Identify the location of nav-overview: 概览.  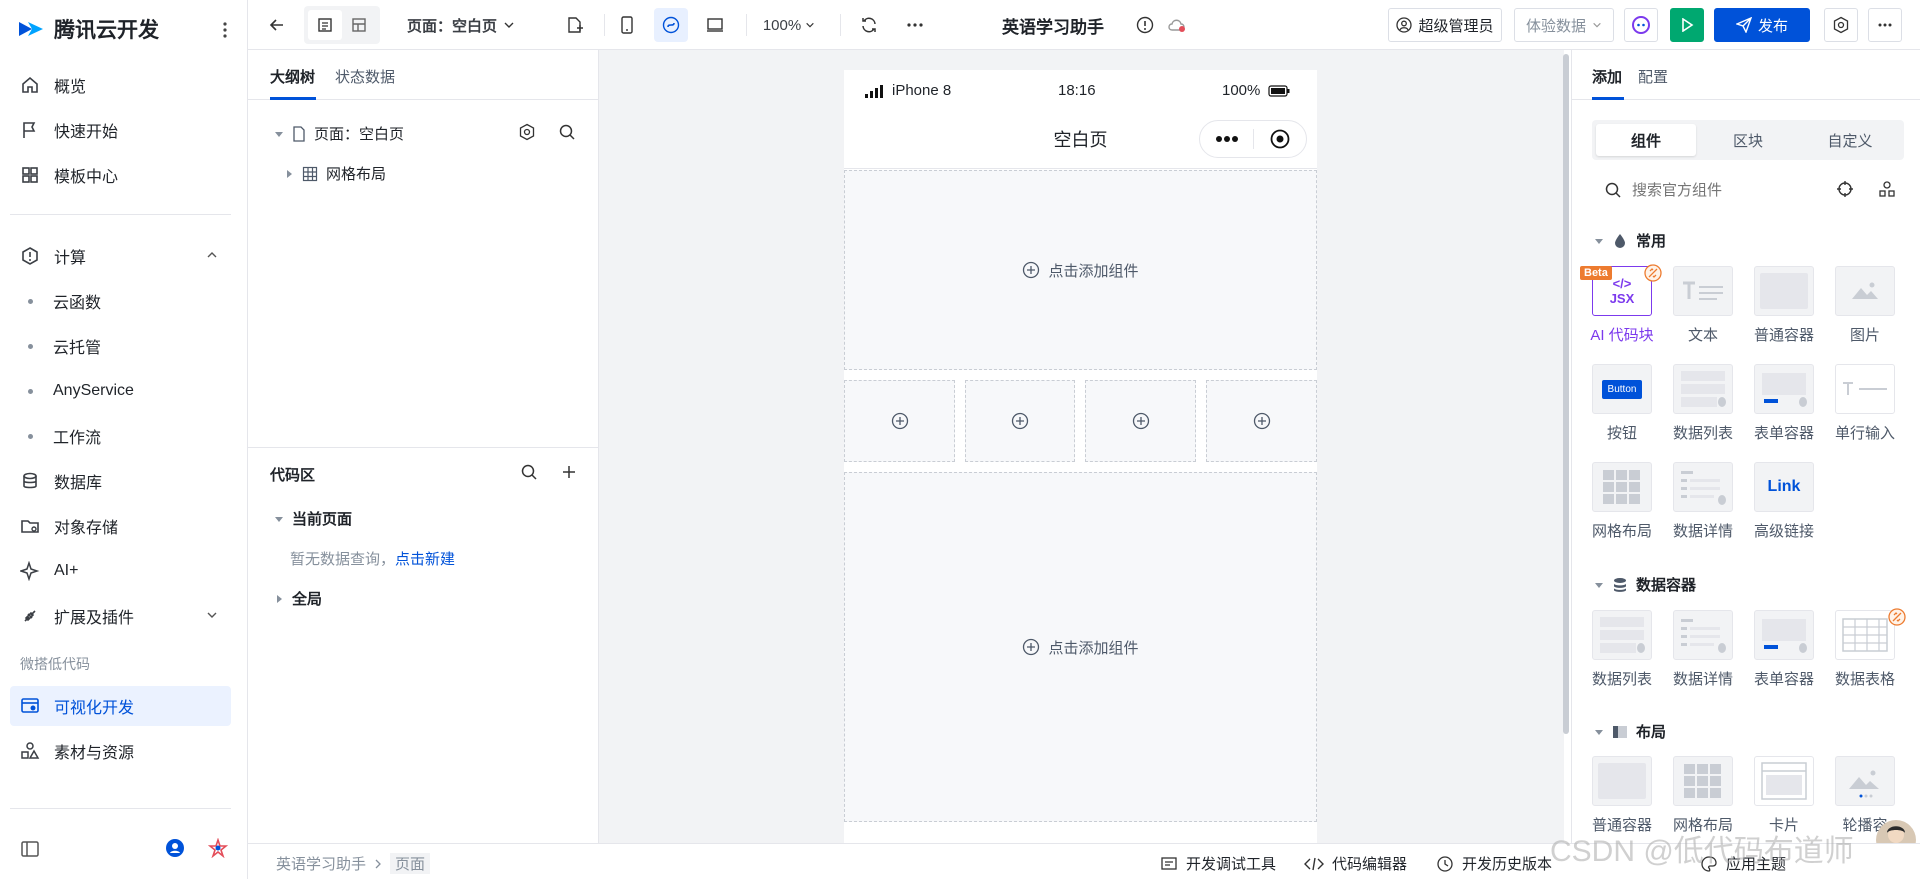
(120, 85).